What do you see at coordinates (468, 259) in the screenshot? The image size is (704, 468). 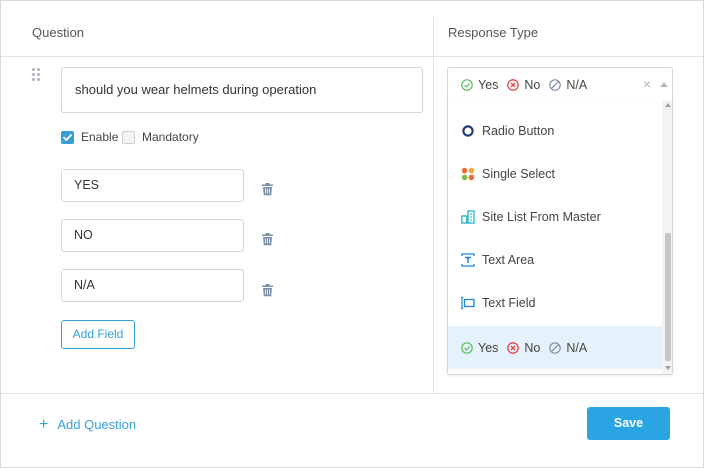 I see `text-area-icon` at bounding box center [468, 259].